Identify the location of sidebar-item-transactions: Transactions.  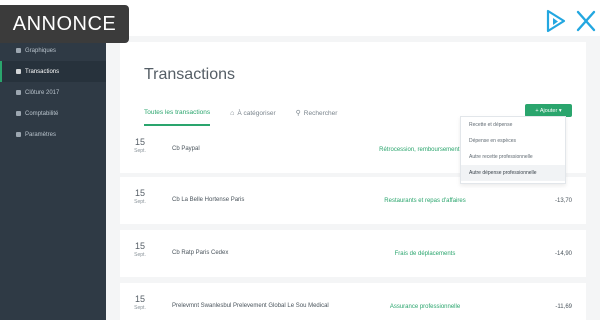
(53, 71).